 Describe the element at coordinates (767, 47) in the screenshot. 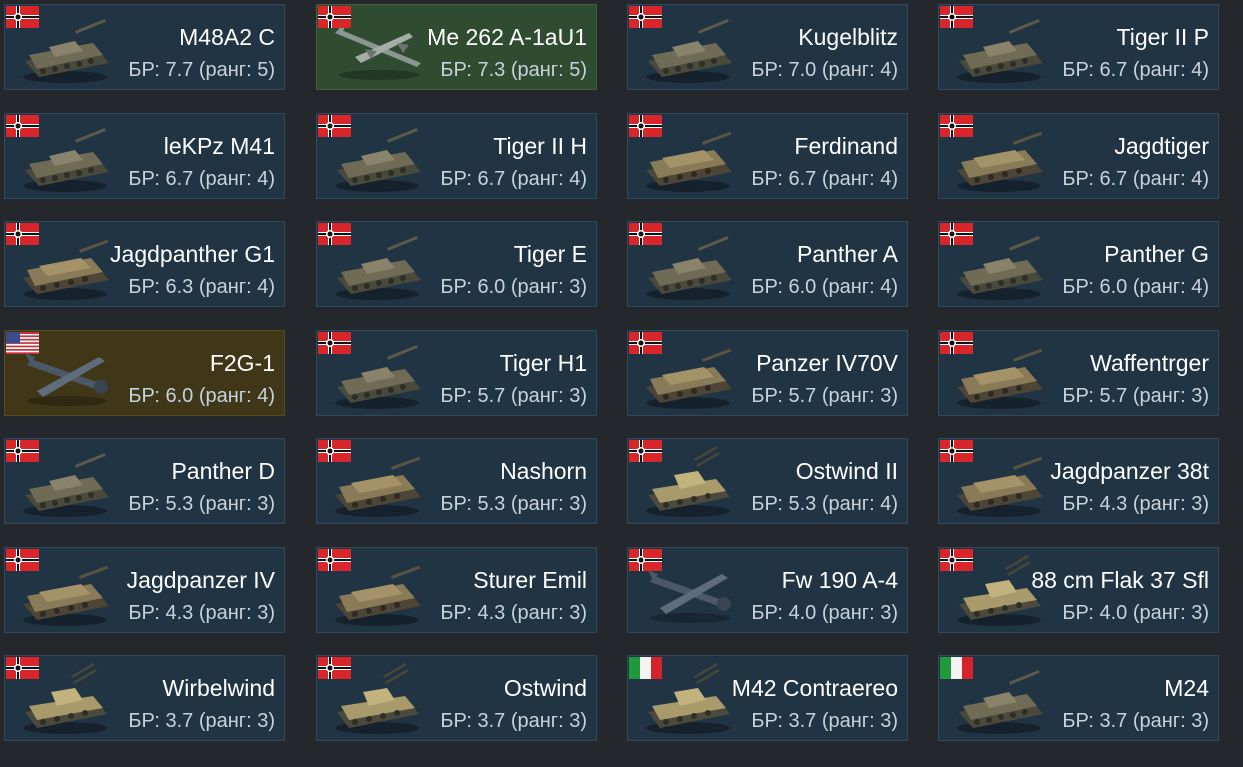

I see `vehicle-card: Kugelblitz БР: 7.0 (ранг: 4)` at that location.